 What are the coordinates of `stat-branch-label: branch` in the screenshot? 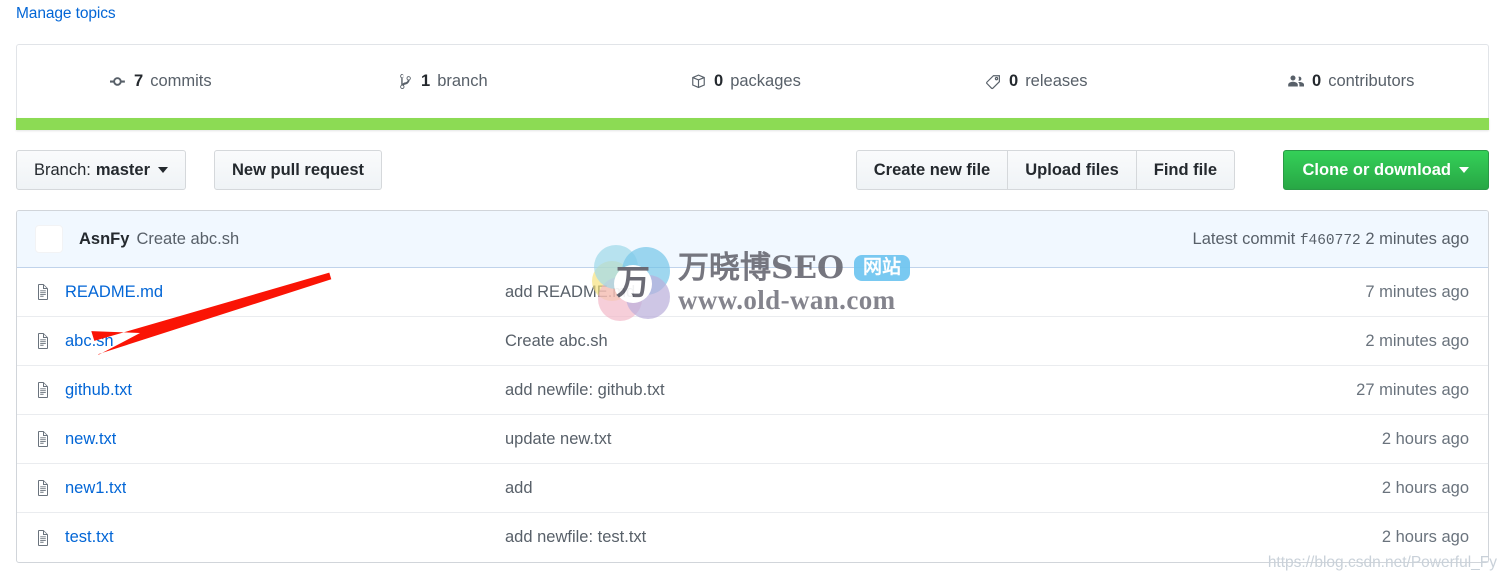 It's located at (462, 81).